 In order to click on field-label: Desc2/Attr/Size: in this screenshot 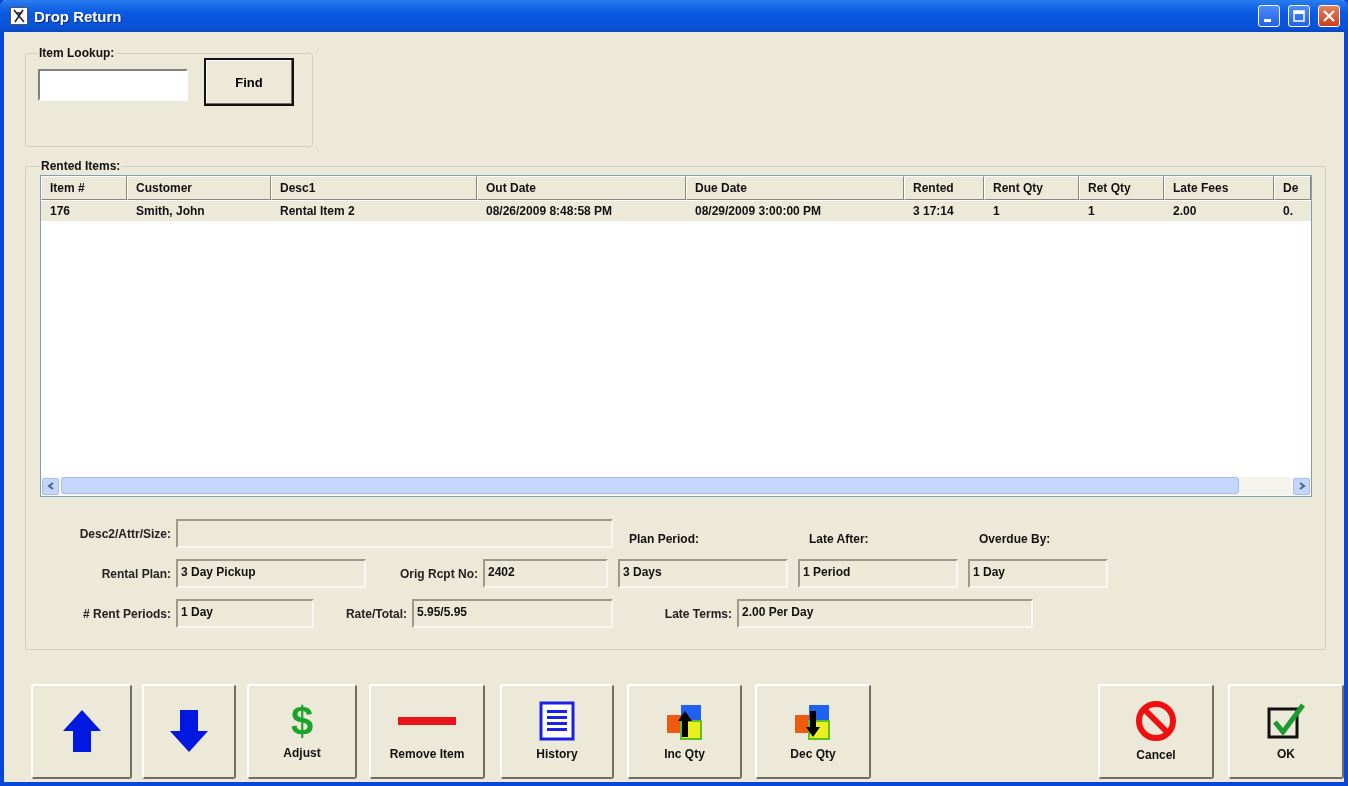, I will do `click(125, 533)`.